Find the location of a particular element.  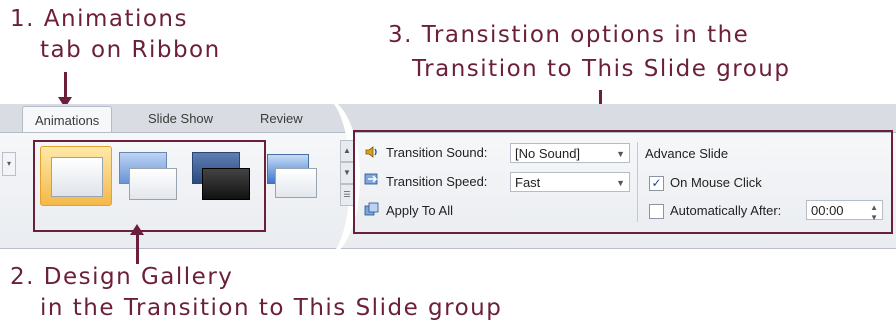

on-mouse-click-label: On Mouse Click is located at coordinates (716, 182).